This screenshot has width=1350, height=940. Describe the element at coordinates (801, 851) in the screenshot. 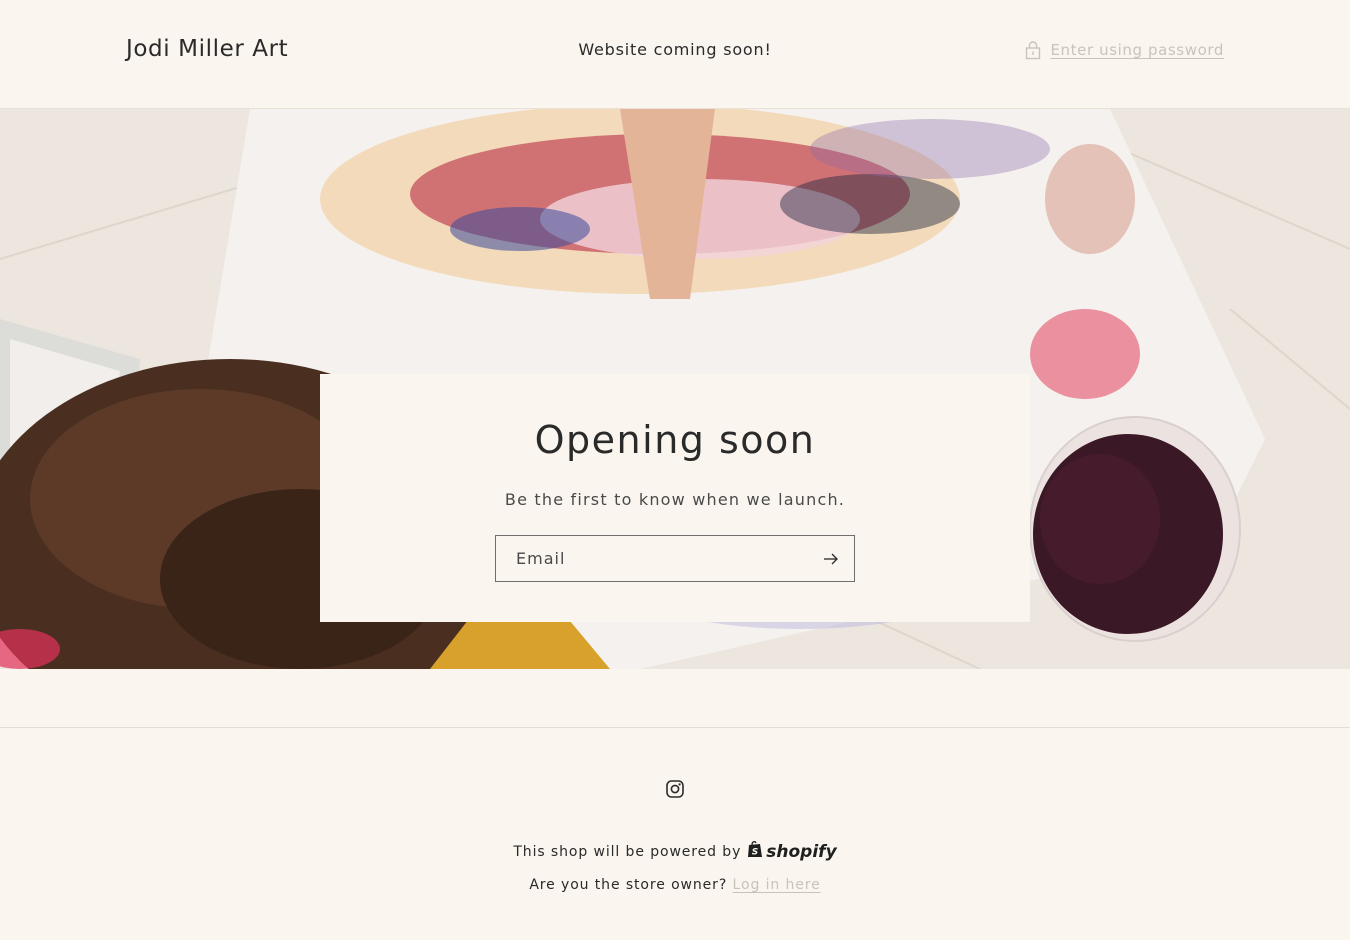

I see `shopify-wordmark: shopify` at that location.